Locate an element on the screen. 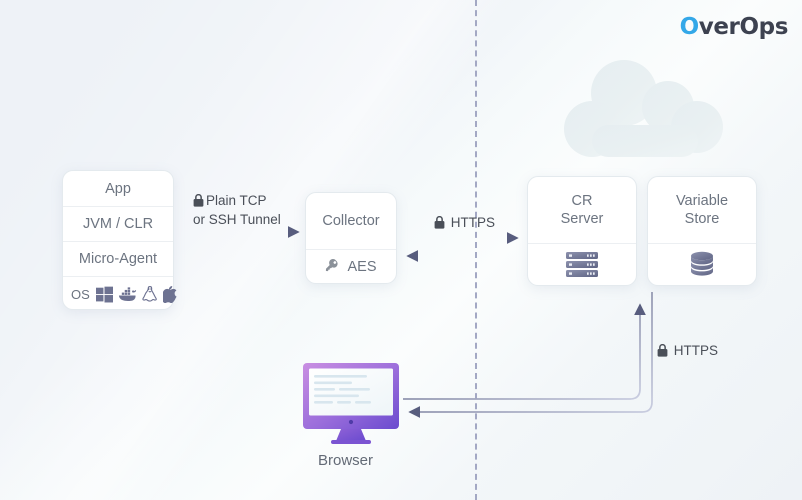 The height and width of the screenshot is (500, 802). cr-server-title-row: CR Server is located at coordinates (582, 210).